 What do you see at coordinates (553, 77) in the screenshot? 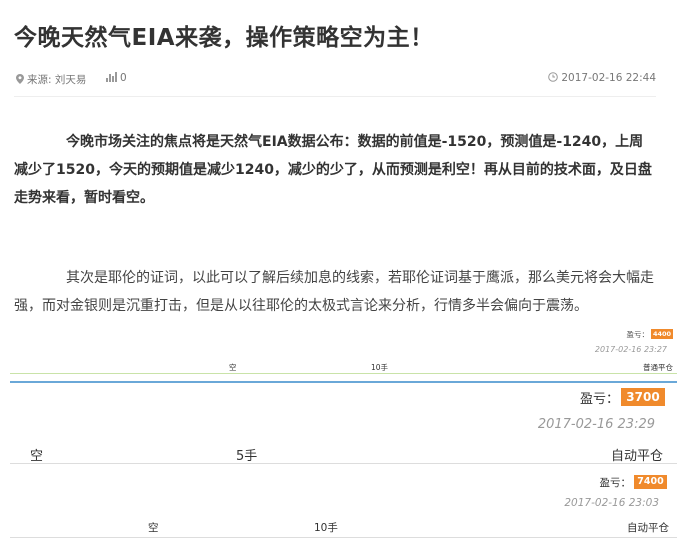
I see `clock-icon` at bounding box center [553, 77].